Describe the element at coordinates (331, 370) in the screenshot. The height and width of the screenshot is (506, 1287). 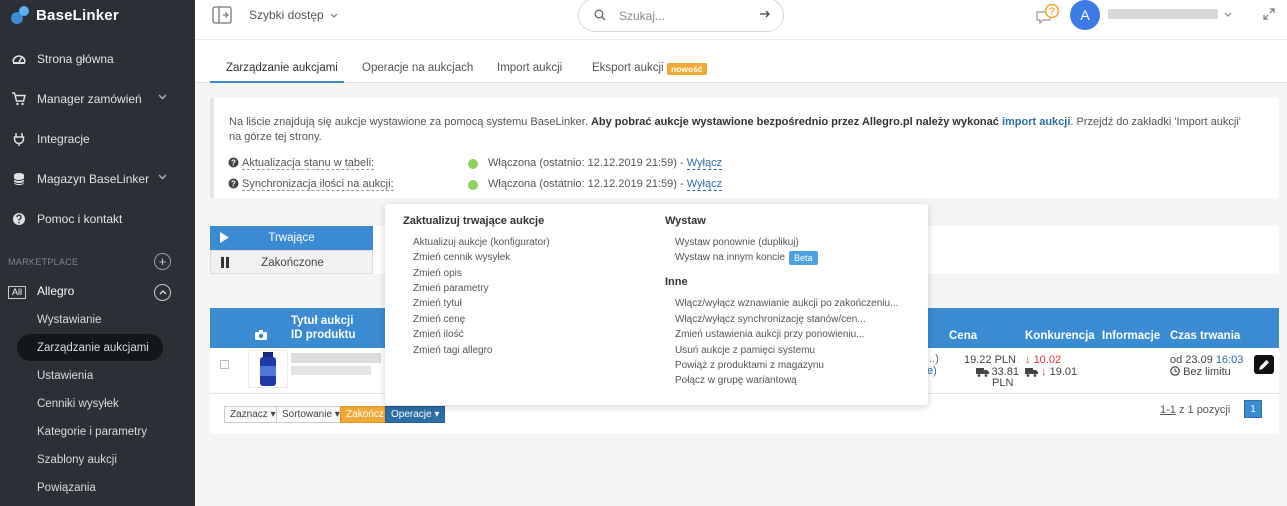
I see `product-id-redacted` at that location.